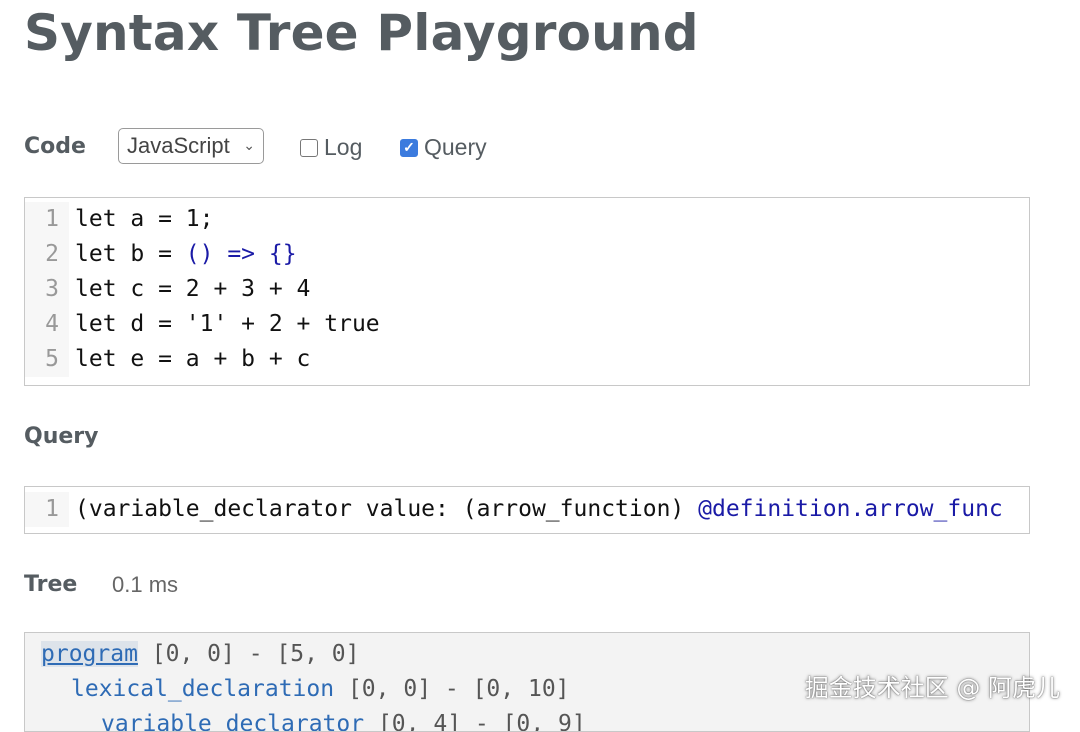 The width and height of the screenshot is (1080, 732). What do you see at coordinates (189, 359) in the screenshot?
I see `code-text: let e = a + b + c` at bounding box center [189, 359].